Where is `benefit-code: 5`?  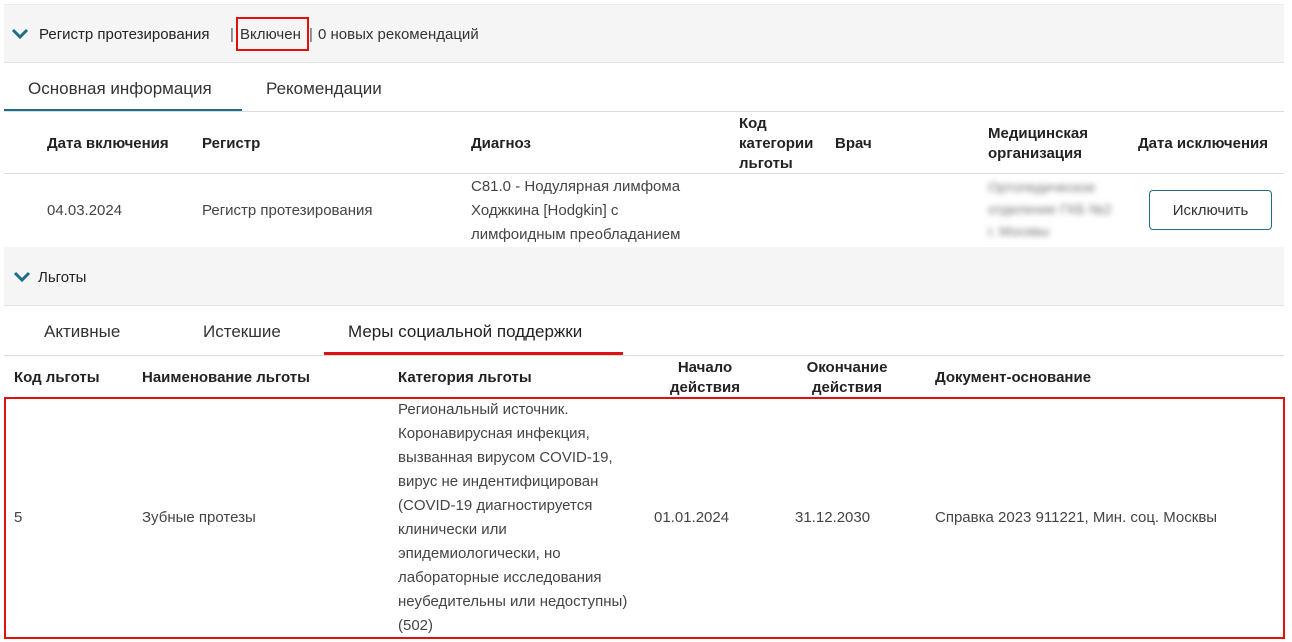
benefit-code: 5 is located at coordinates (18, 517).